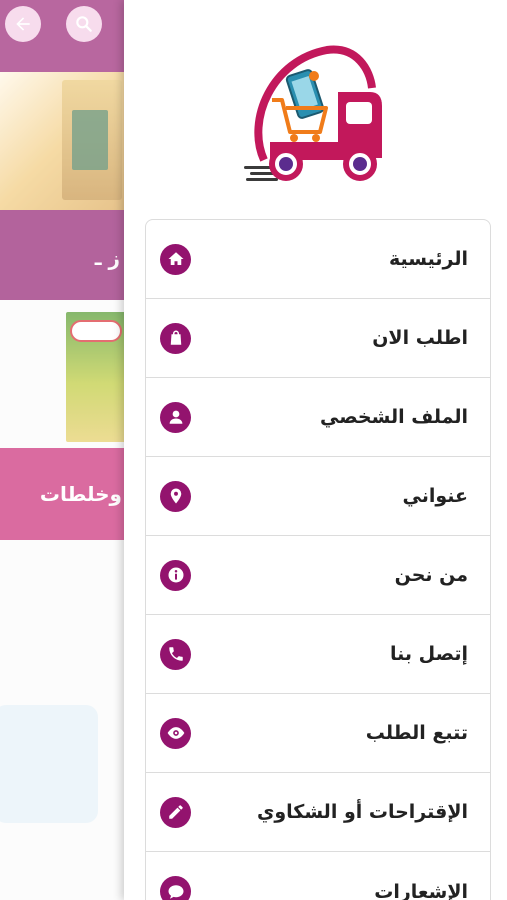  What do you see at coordinates (175, 575) in the screenshot?
I see `info-icon` at bounding box center [175, 575].